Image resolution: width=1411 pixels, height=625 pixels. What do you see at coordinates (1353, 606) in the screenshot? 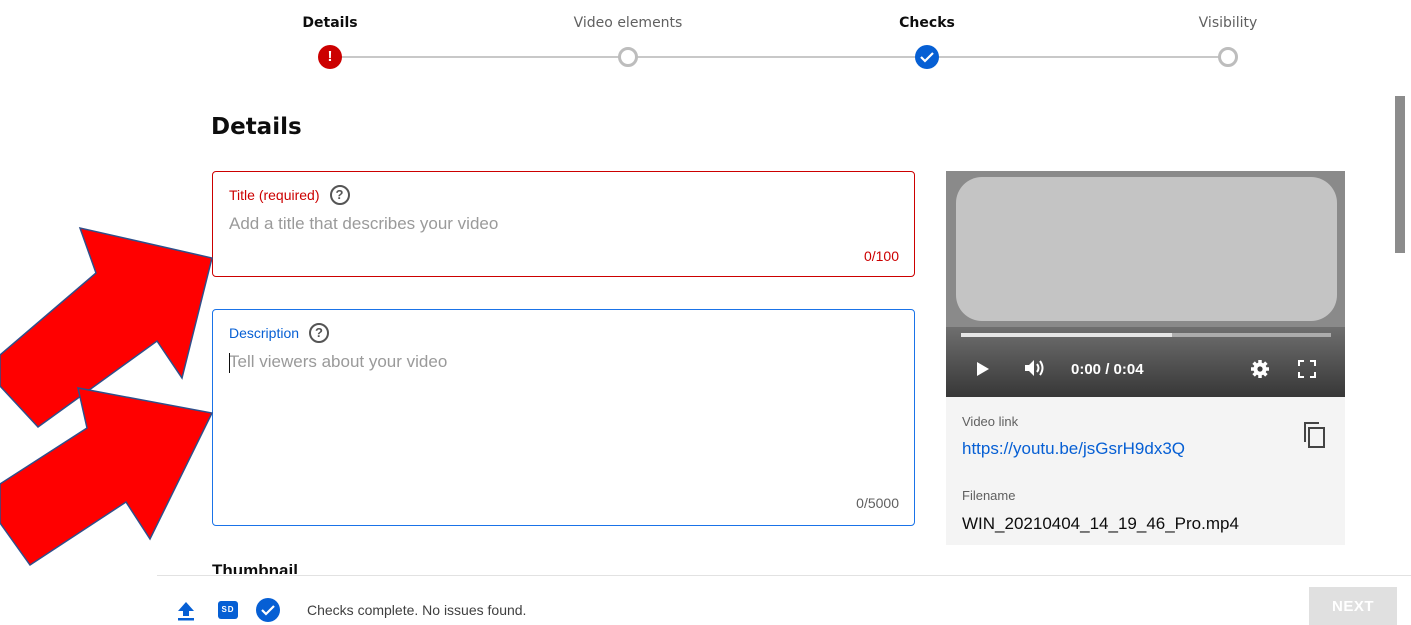
I see `next-button: NEXT` at bounding box center [1353, 606].